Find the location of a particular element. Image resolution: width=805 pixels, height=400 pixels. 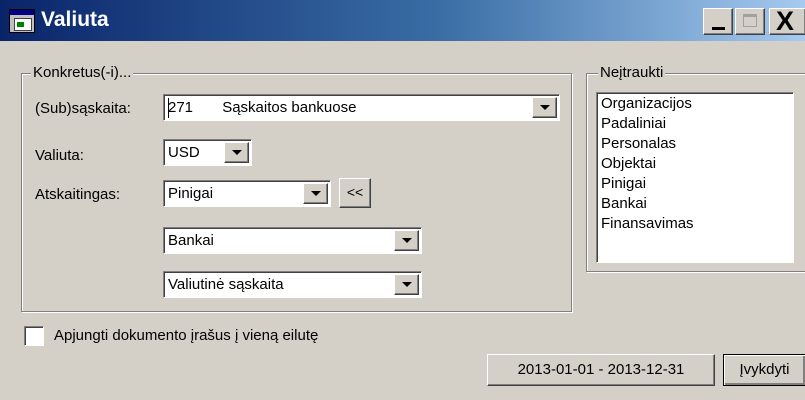

sub-select-bankai: Bankai is located at coordinates (292, 240).